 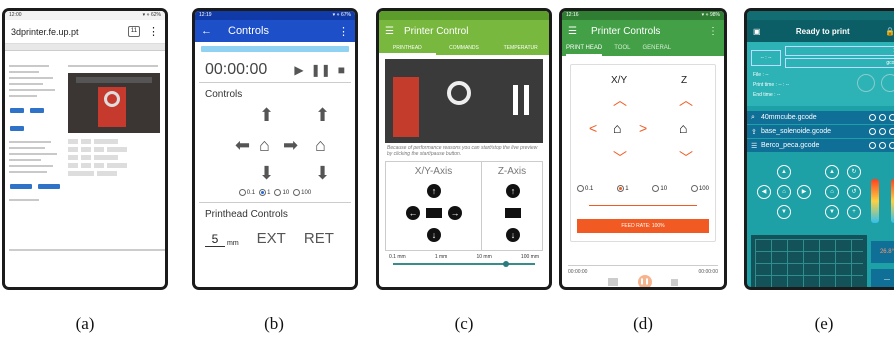 I want to click on stop-icon, so click(x=674, y=282).